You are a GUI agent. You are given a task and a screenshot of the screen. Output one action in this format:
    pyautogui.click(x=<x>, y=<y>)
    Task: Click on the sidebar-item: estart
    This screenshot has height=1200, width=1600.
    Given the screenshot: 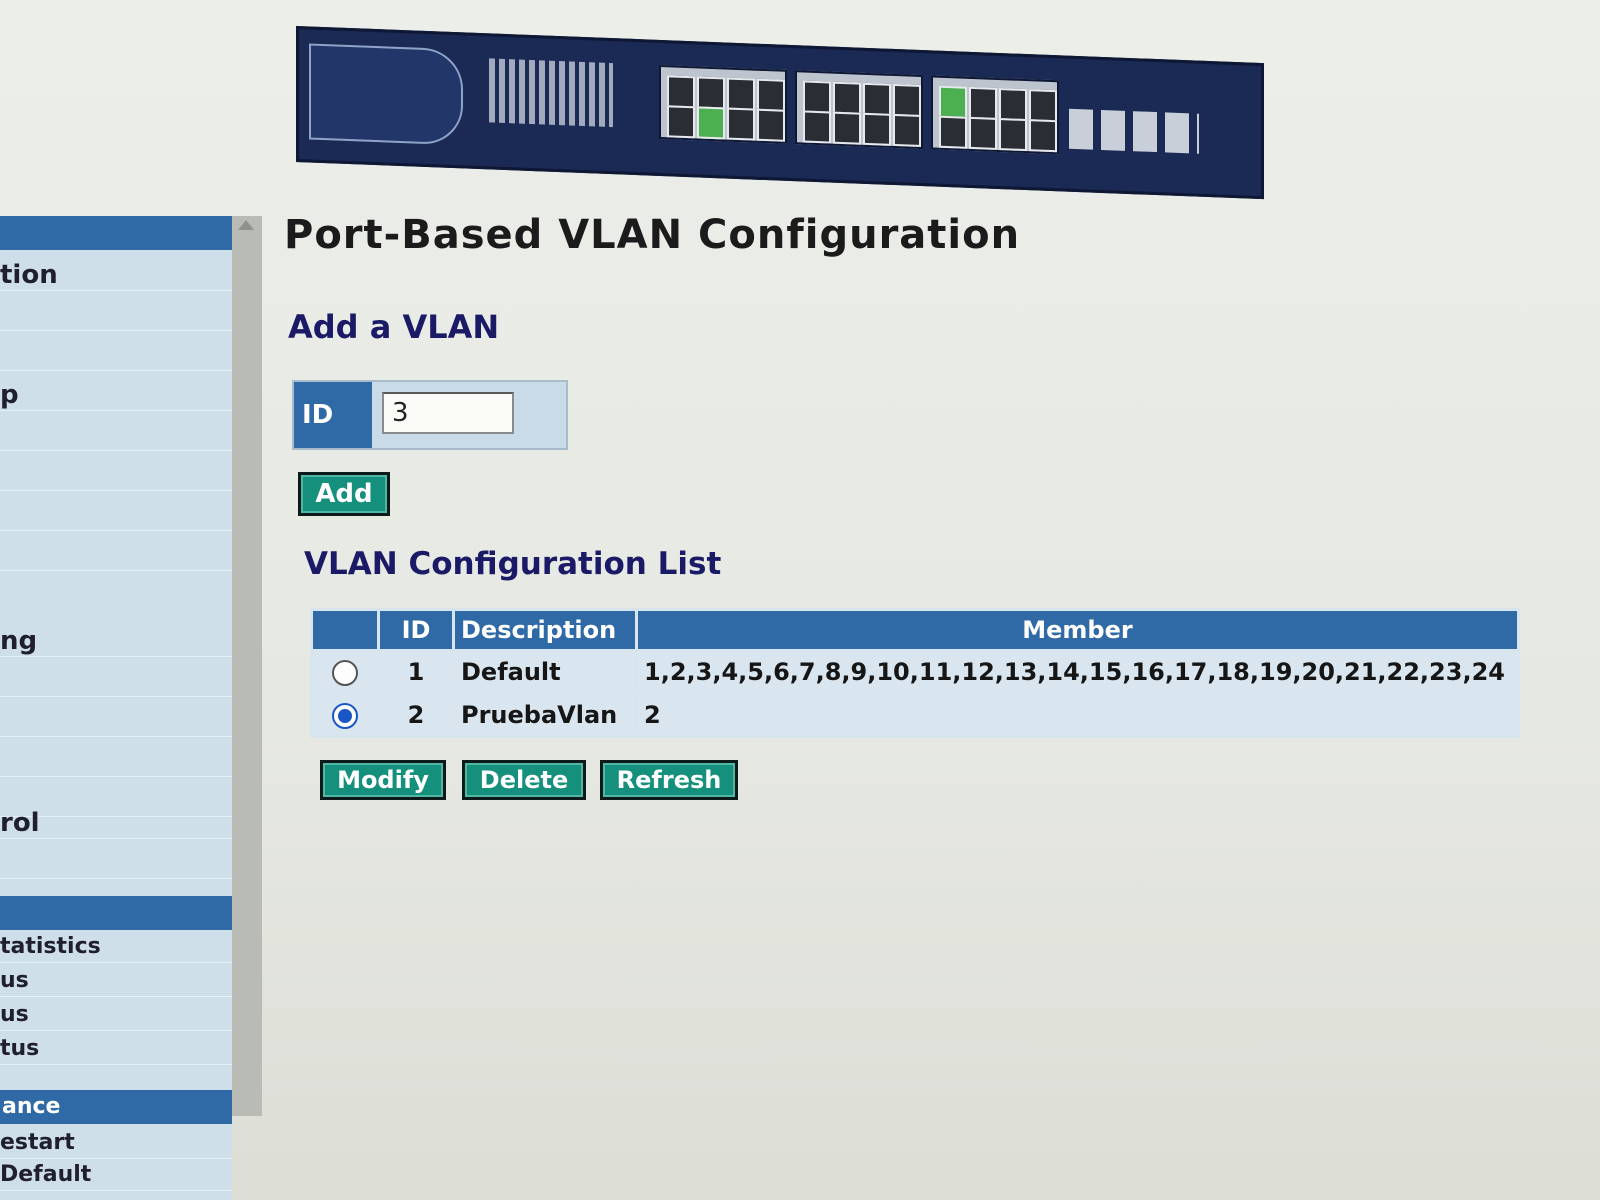 What is the action you would take?
    pyautogui.click(x=116, y=1143)
    